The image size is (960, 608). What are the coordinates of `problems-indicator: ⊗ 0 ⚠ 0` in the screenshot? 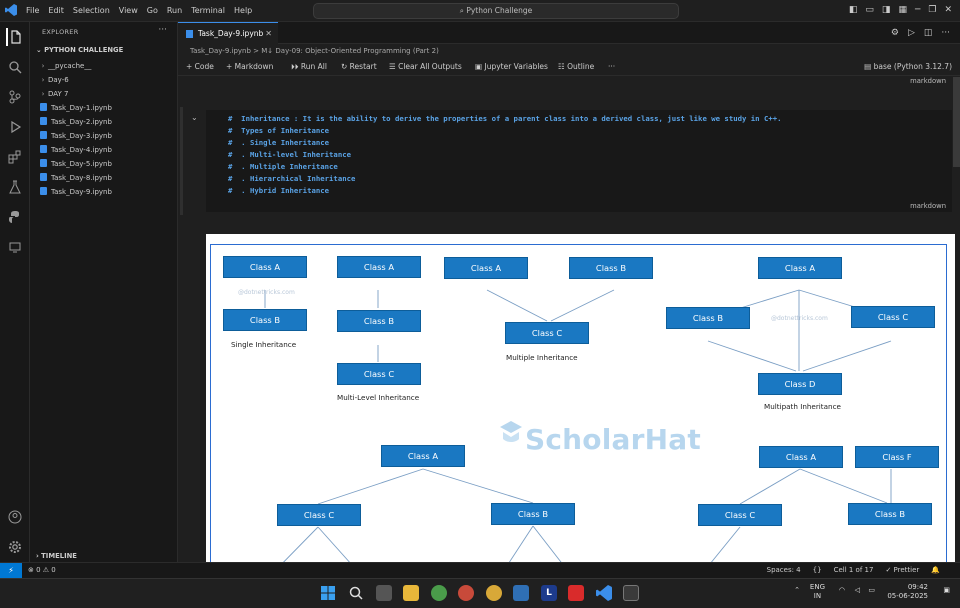 It's located at (42, 570).